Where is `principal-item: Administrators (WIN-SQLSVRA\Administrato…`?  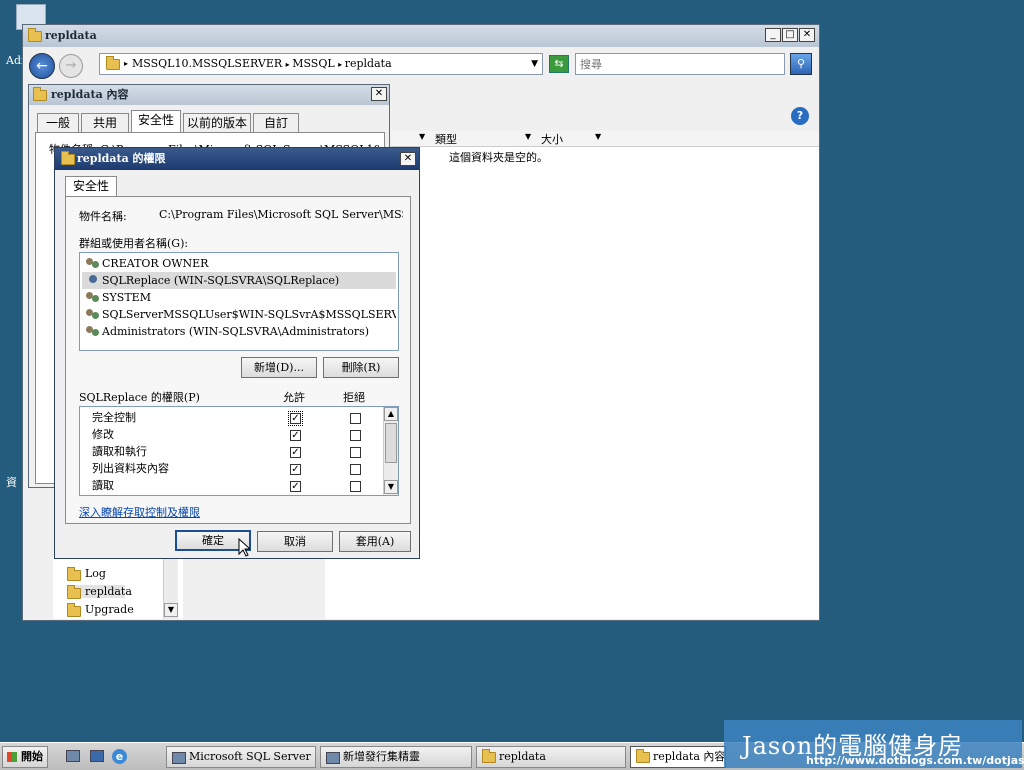
principal-item: Administrators (WIN-SQLSVRA\Administrato… is located at coordinates (239, 331).